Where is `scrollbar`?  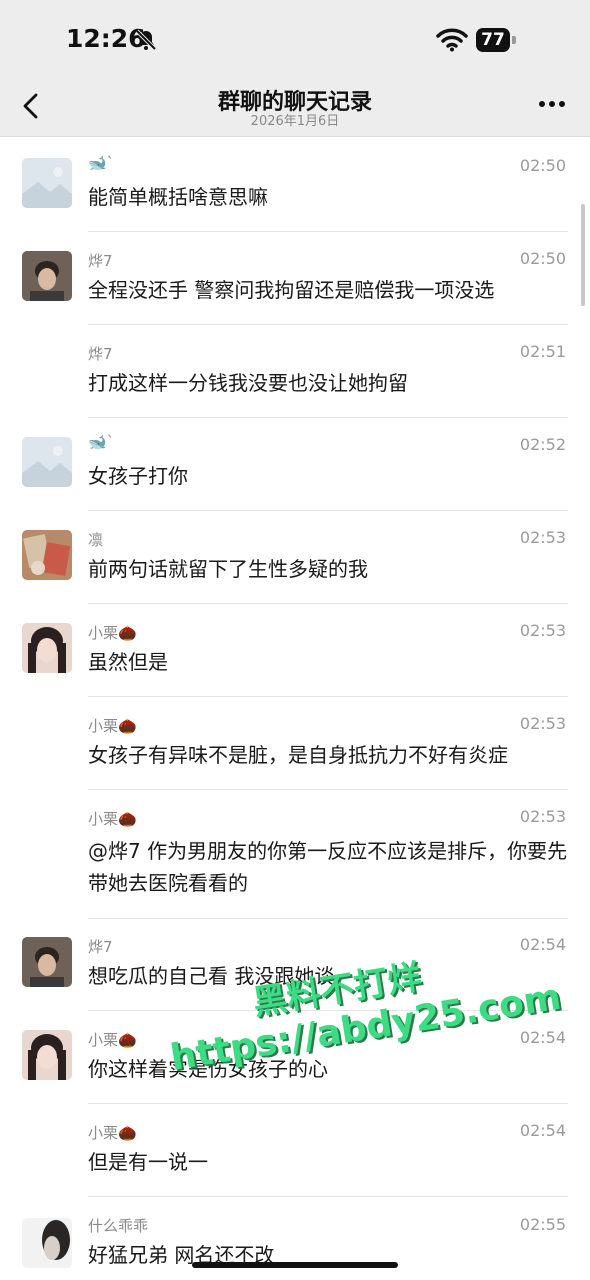 scrollbar is located at coordinates (583, 255).